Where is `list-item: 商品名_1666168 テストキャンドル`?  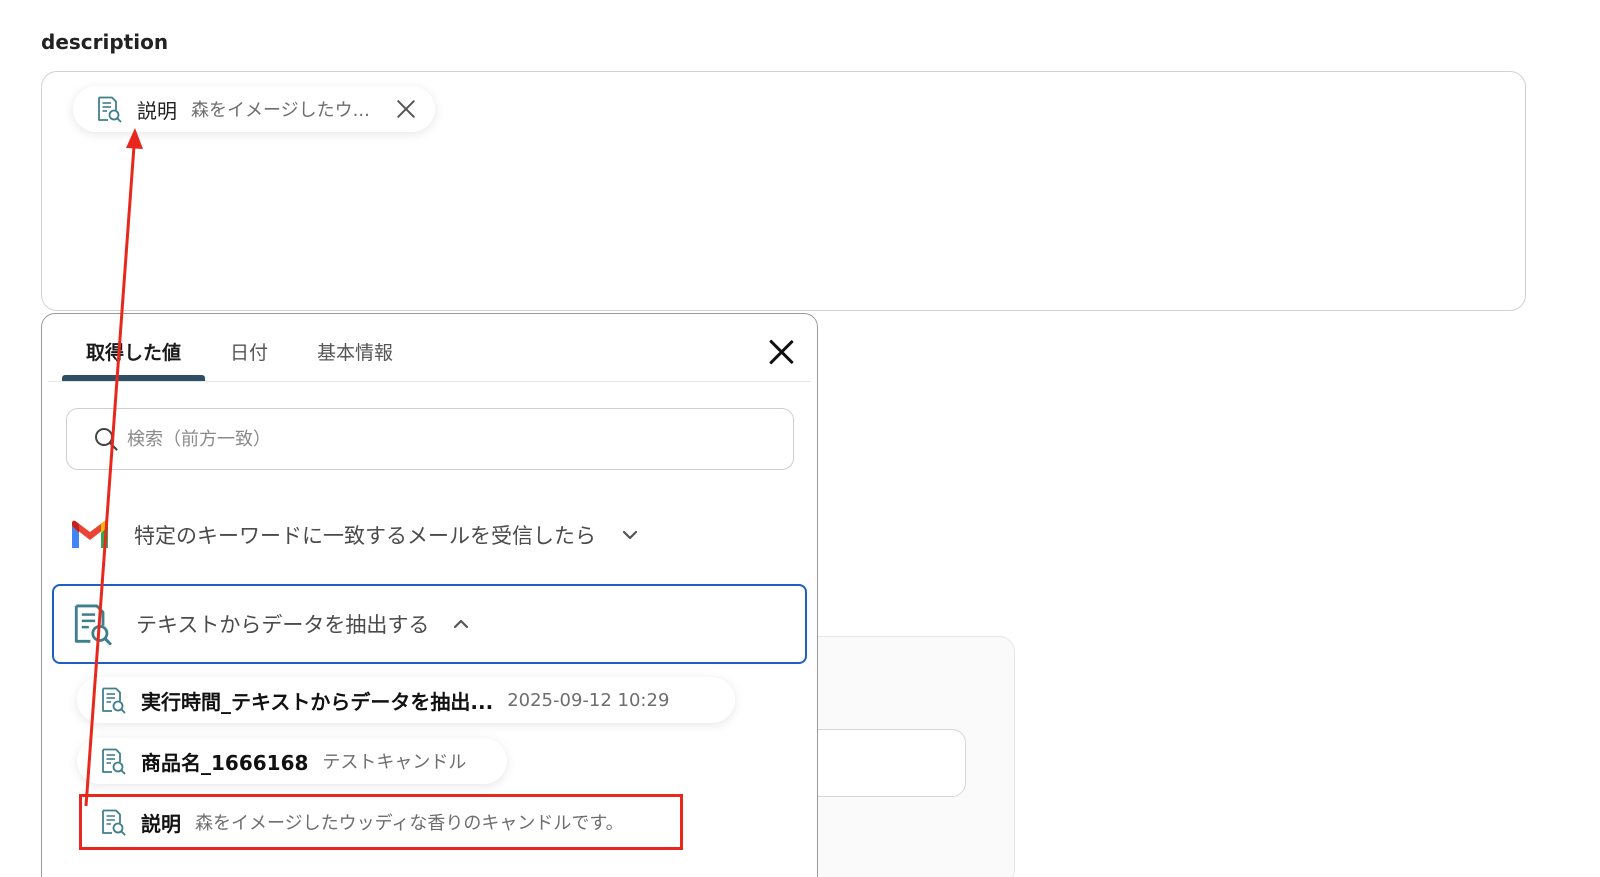
list-item: 商品名_1666168 テストキャンドル is located at coordinates (292, 761).